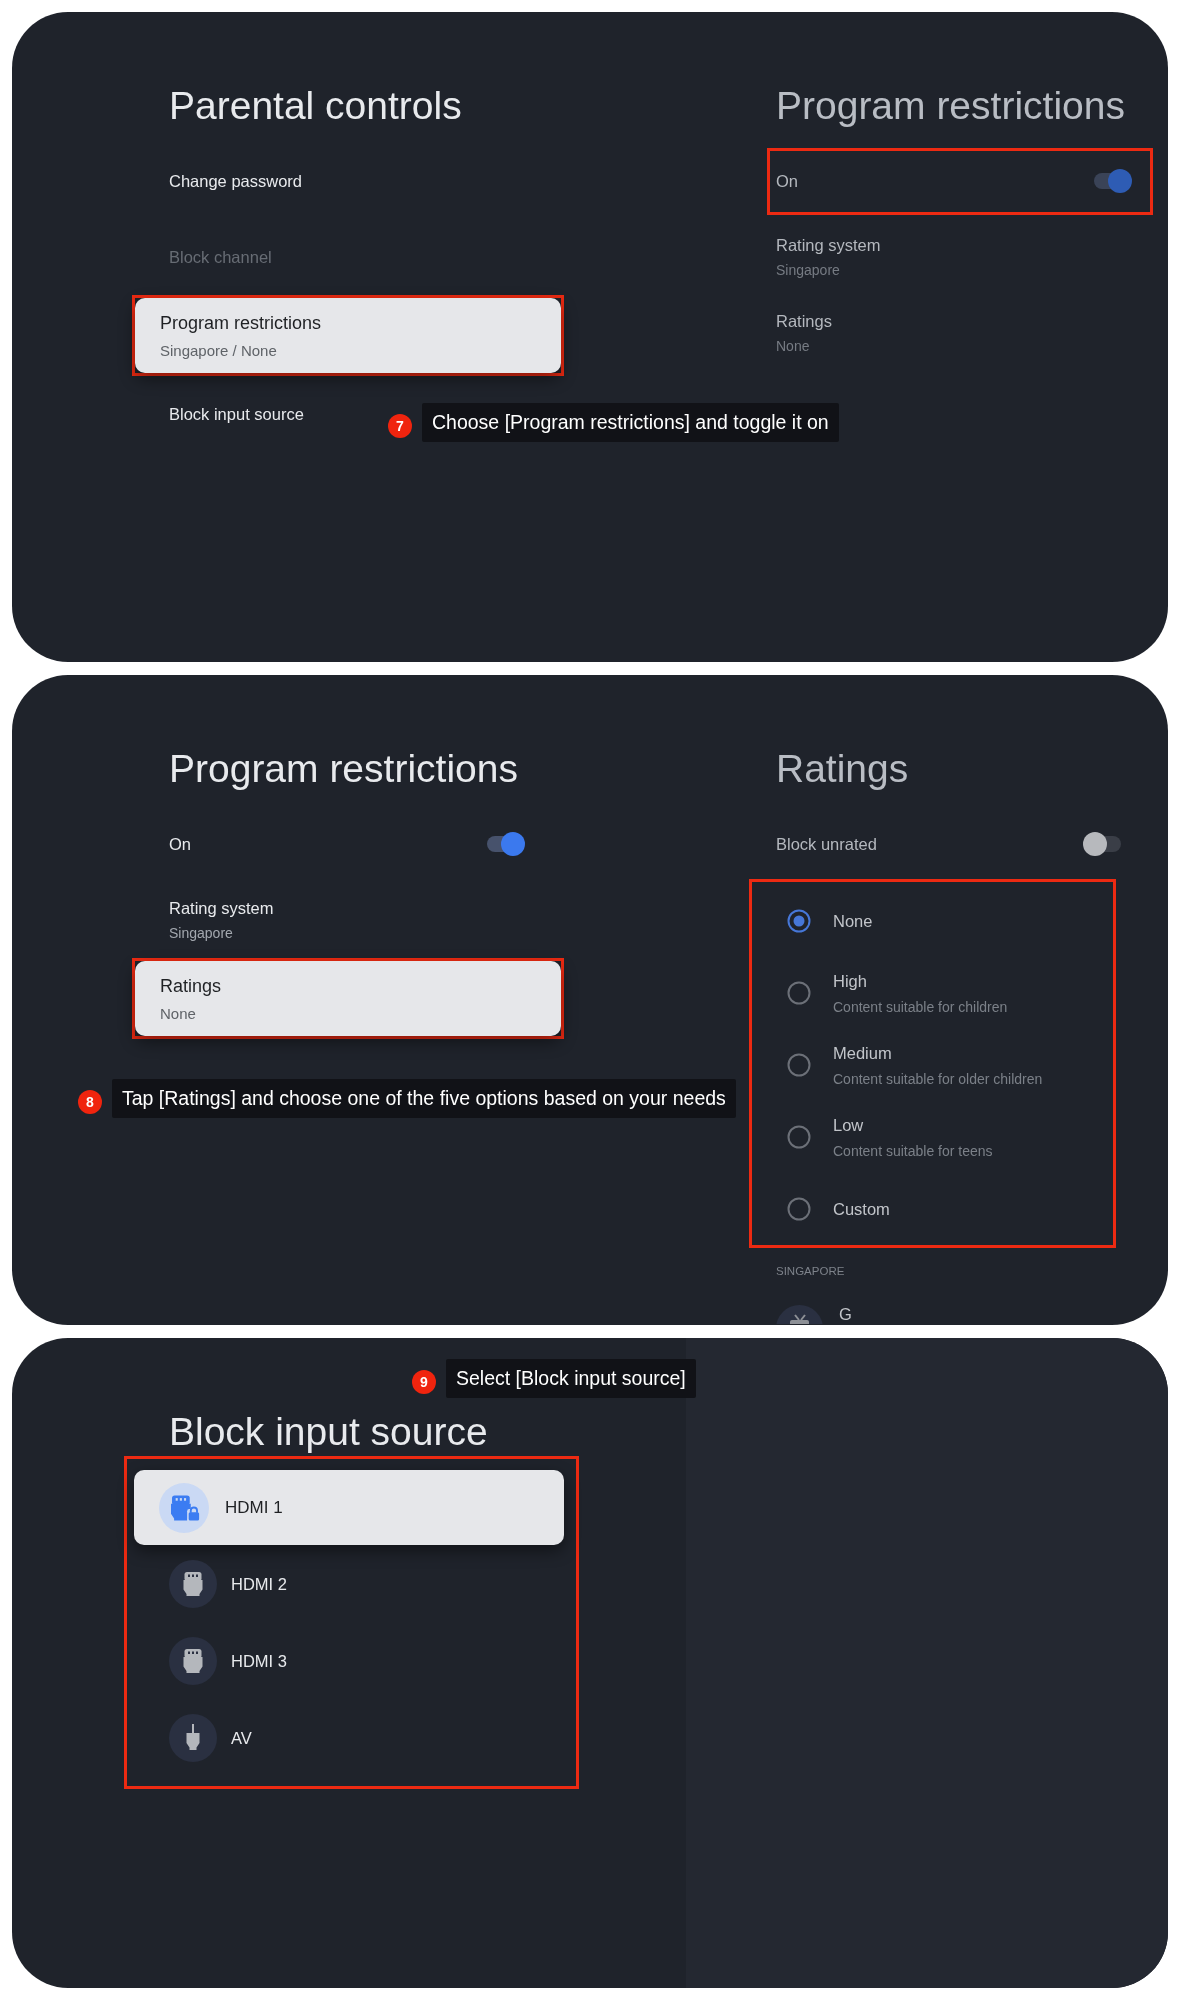 This screenshot has width=1180, height=2000. Describe the element at coordinates (571, 1378) in the screenshot. I see `instruction-tooltip: Select [Block input source]` at that location.